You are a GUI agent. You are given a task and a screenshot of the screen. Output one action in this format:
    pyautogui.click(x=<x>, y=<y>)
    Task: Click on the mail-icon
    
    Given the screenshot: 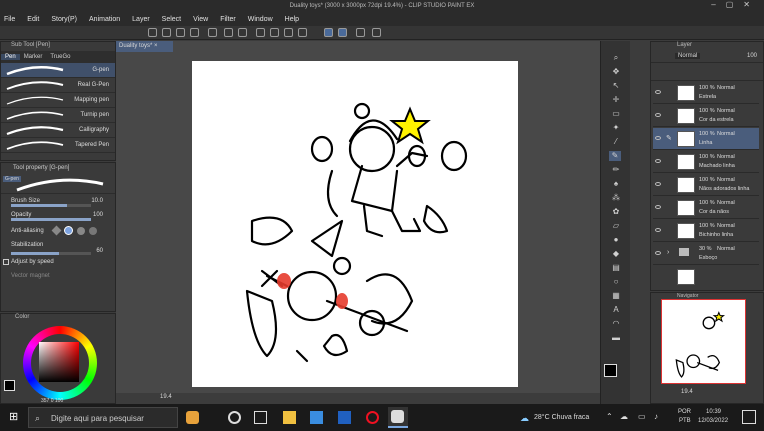 What is the action you would take?
    pyautogui.click(x=344, y=417)
    